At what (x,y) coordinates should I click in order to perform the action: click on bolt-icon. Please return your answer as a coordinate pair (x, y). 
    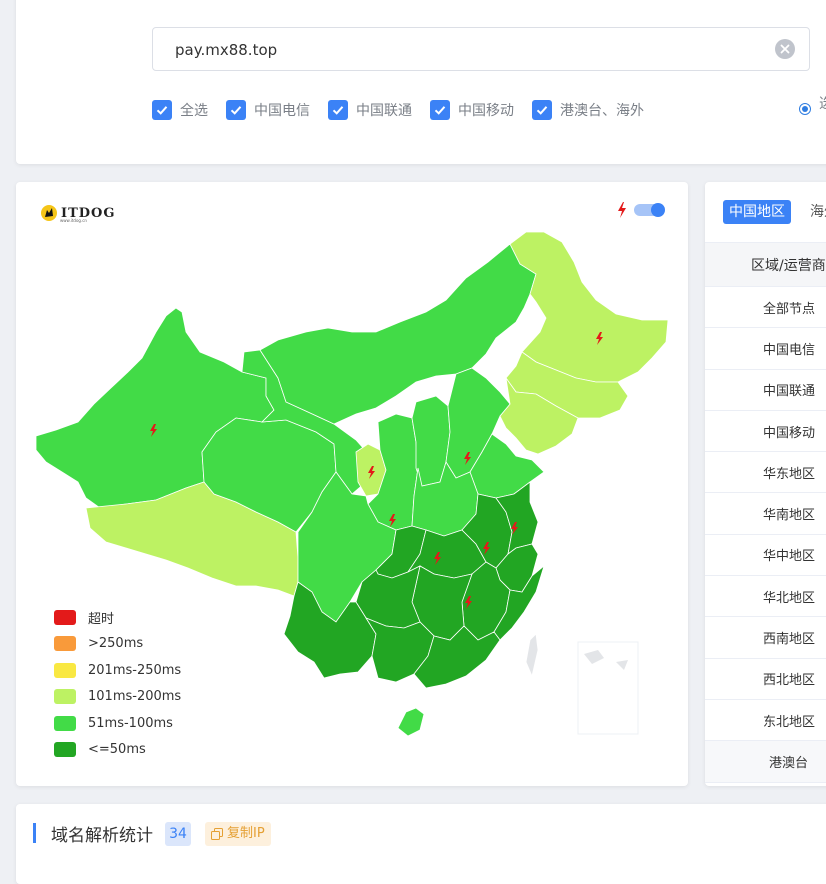
    Looking at the image, I should click on (622, 210).